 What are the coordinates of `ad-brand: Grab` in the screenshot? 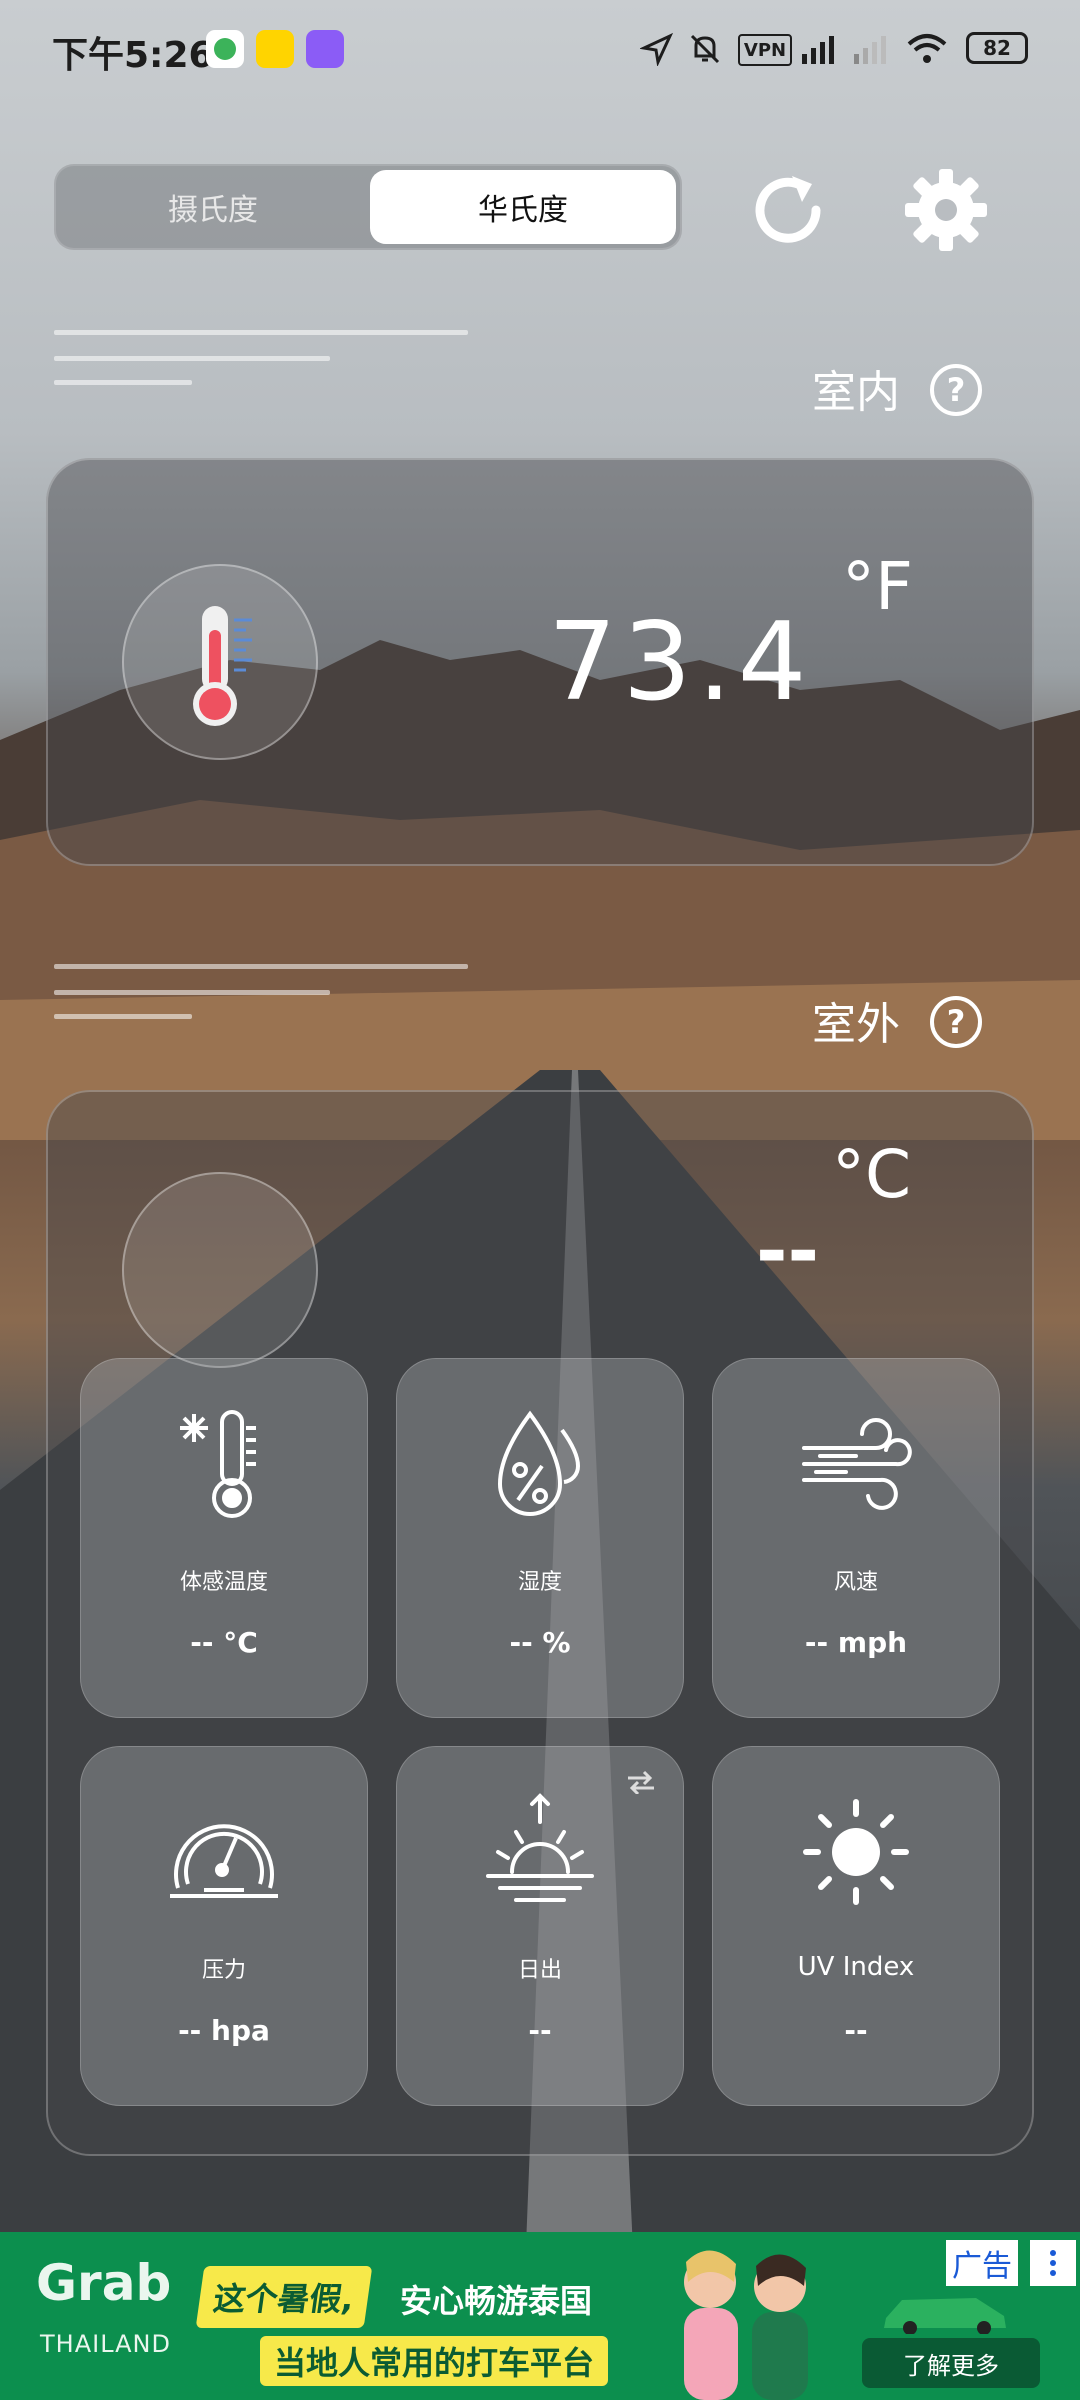 It's located at (104, 2283).